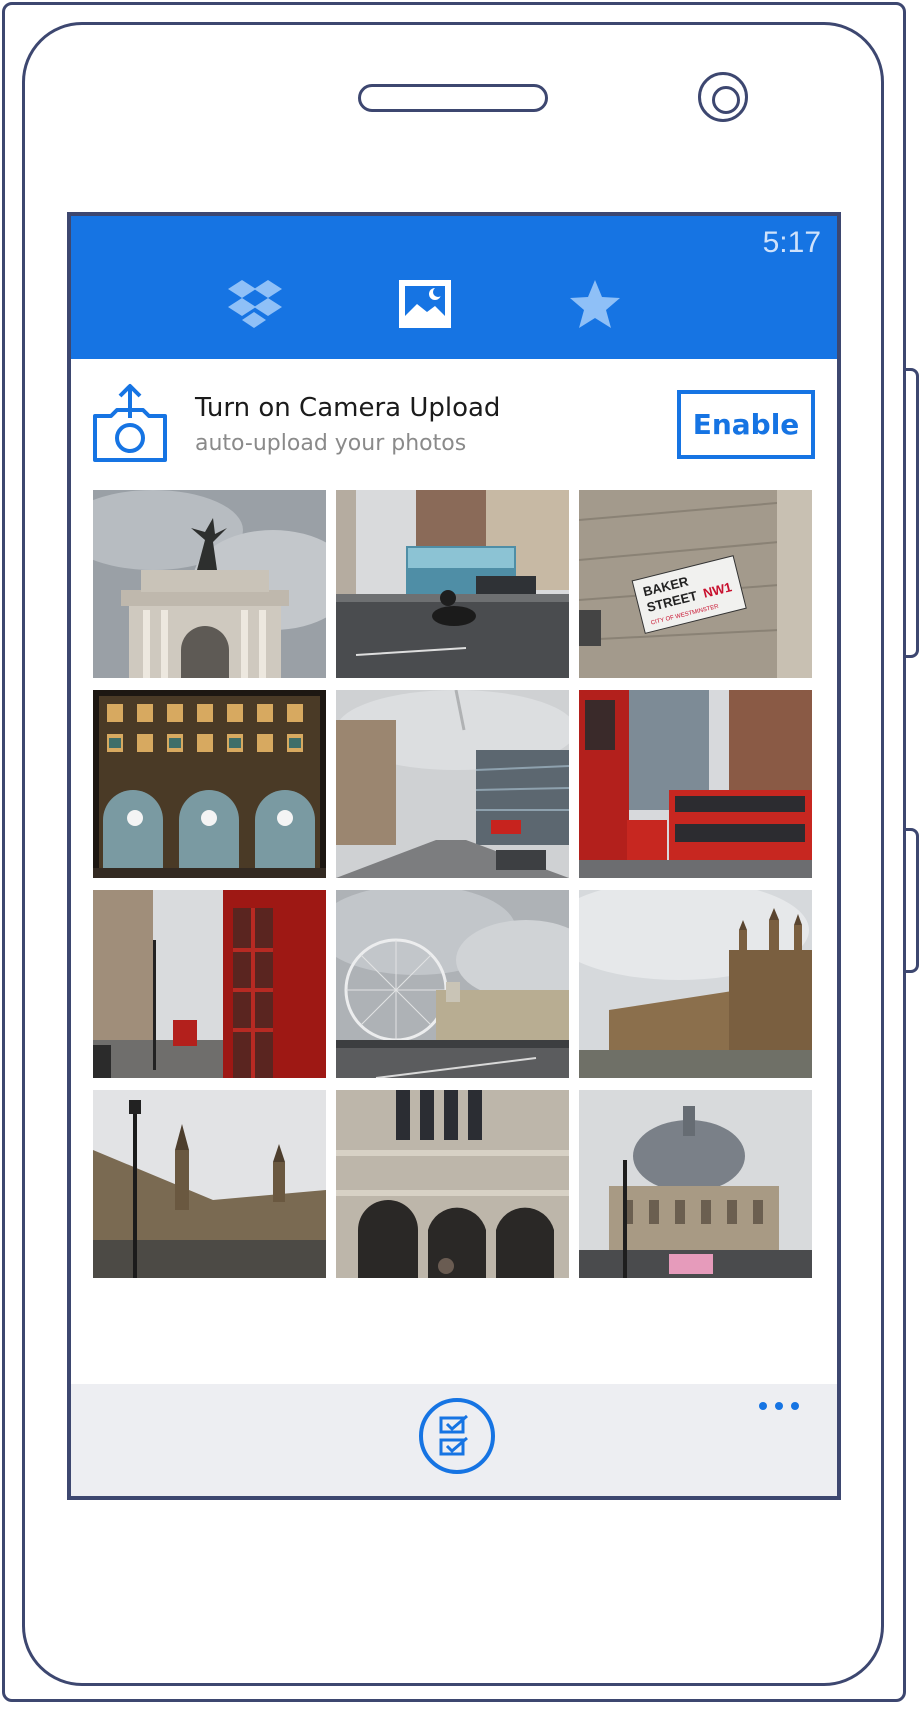  What do you see at coordinates (912, 900) in the screenshot?
I see `power-button` at bounding box center [912, 900].